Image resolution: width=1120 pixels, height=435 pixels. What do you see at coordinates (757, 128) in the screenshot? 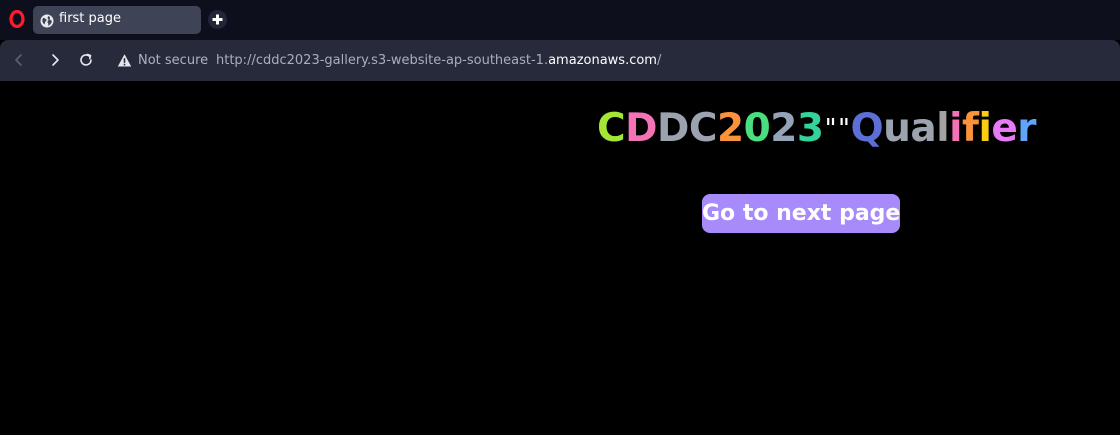
I see `heading-char: 0` at bounding box center [757, 128].